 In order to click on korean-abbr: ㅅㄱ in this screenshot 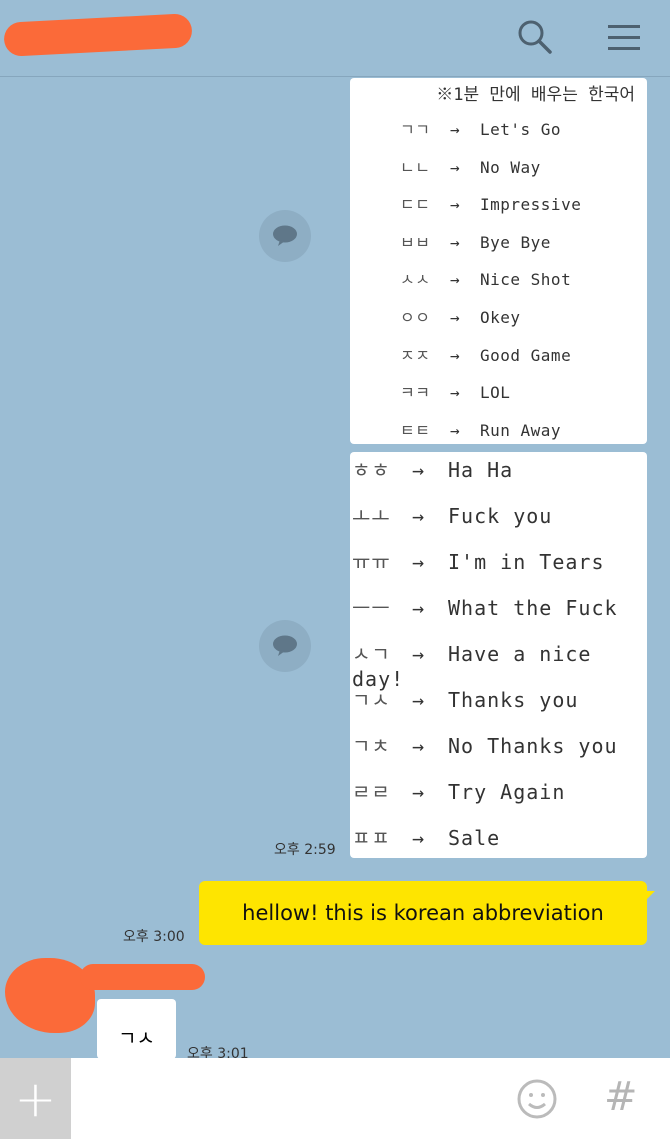, I will do `click(371, 654)`.